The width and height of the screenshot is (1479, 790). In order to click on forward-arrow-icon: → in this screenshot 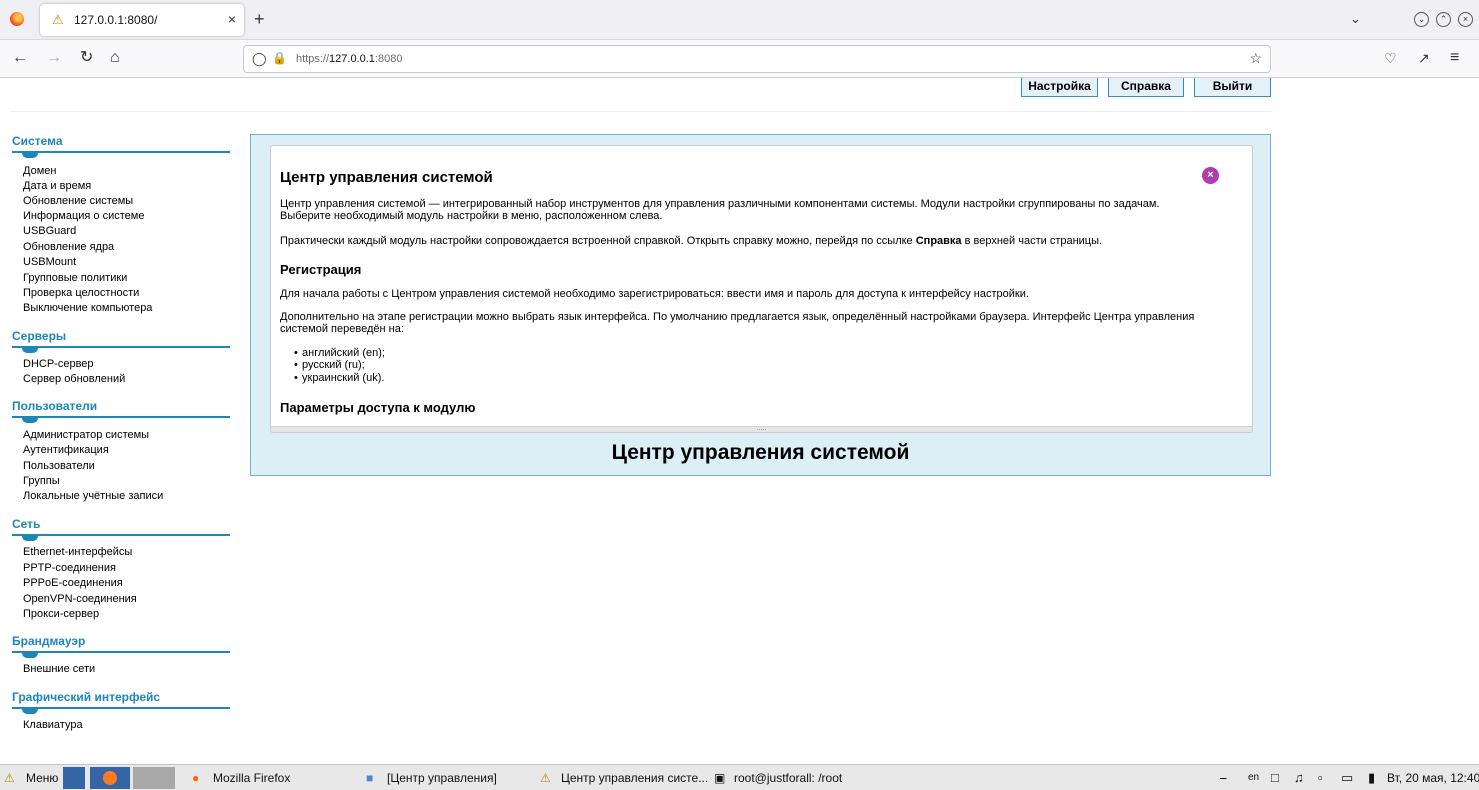, I will do `click(54, 58)`.